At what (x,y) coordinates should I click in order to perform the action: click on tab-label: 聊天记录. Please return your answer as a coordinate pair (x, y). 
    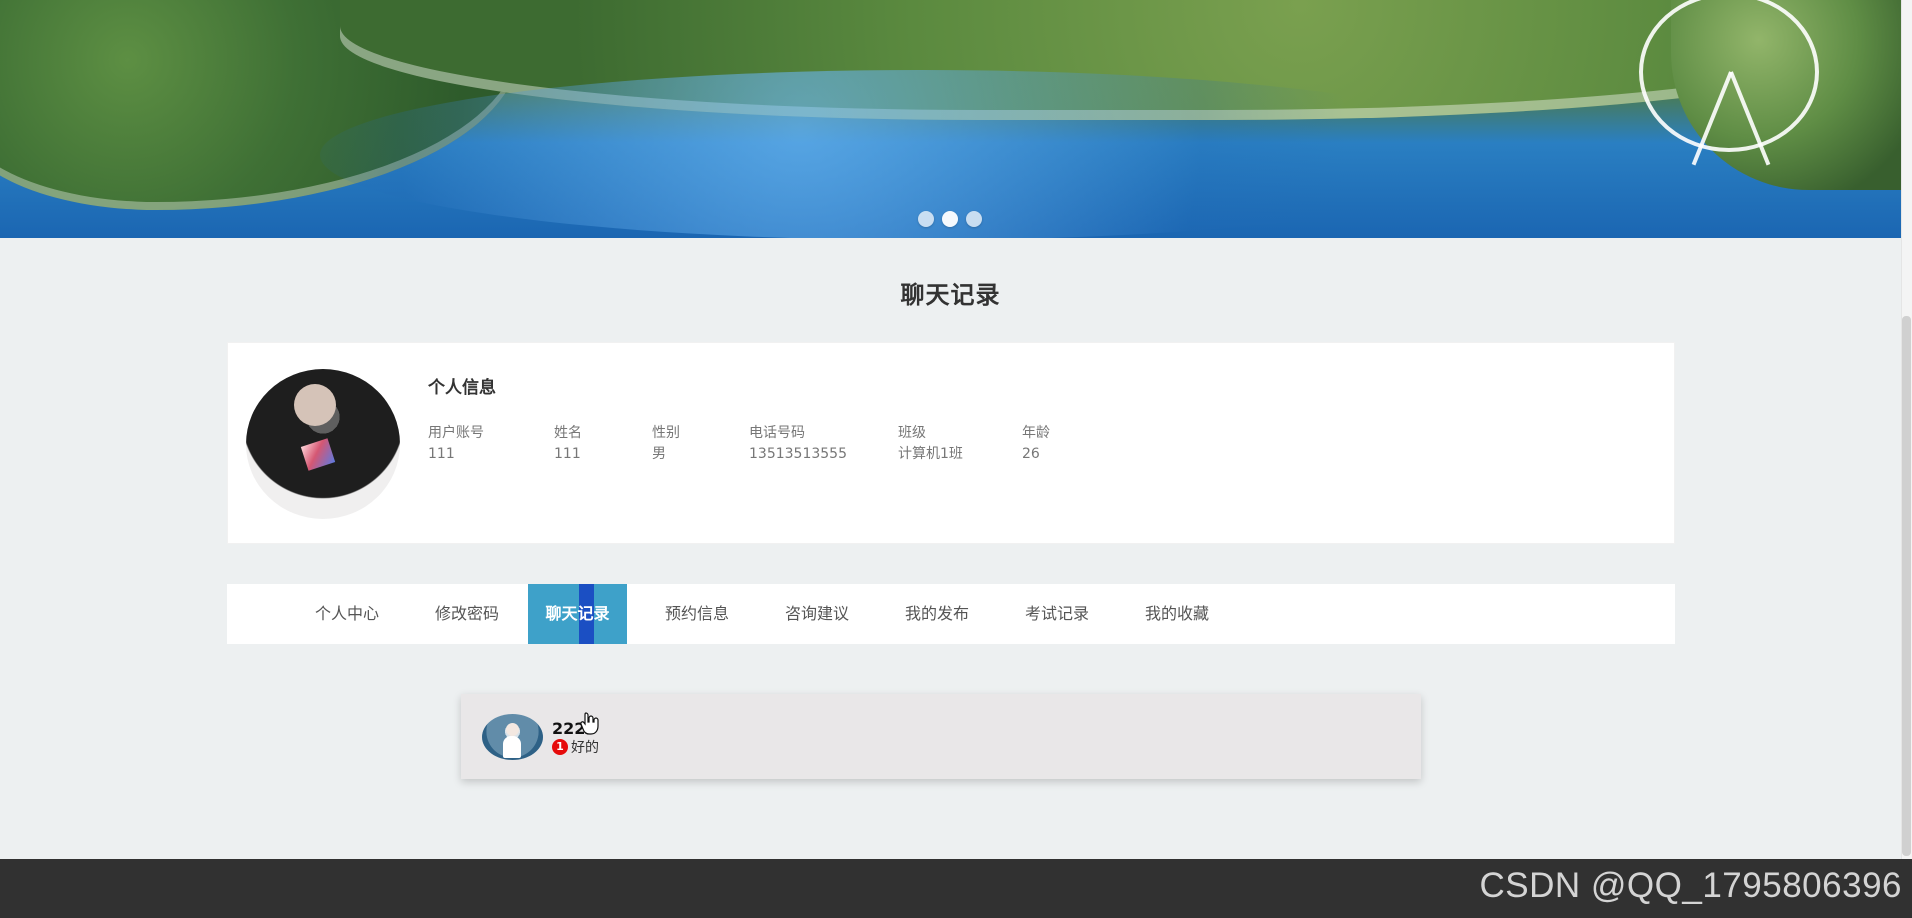
    Looking at the image, I should click on (577, 613).